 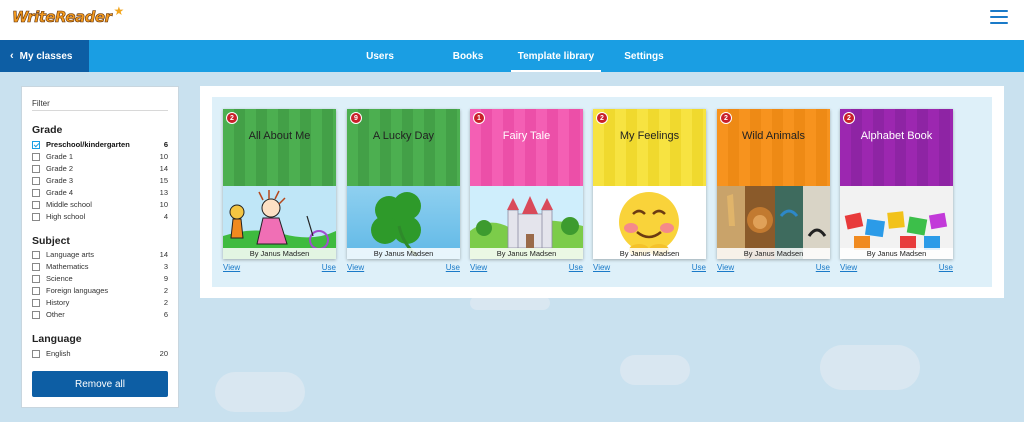 I want to click on filter-option-middle-school: Middle school 10, so click(x=100, y=204).